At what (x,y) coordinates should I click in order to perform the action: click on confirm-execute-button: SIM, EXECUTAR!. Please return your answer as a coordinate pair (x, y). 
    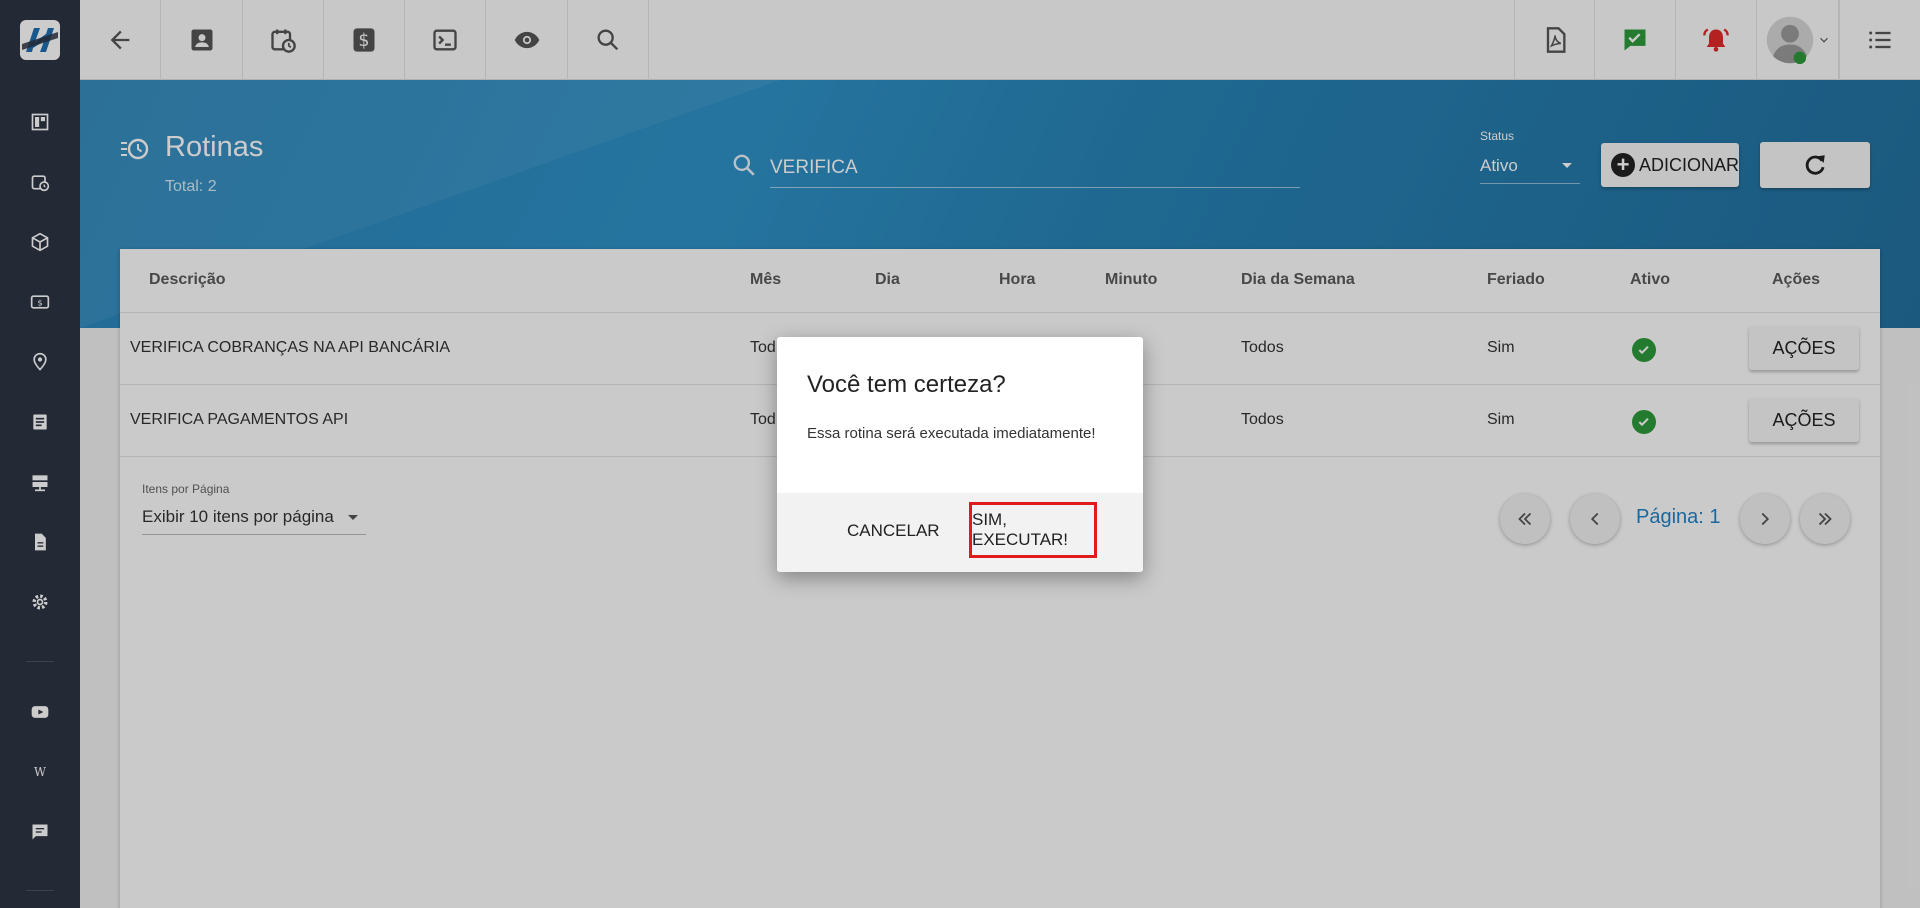
    Looking at the image, I should click on (1033, 530).